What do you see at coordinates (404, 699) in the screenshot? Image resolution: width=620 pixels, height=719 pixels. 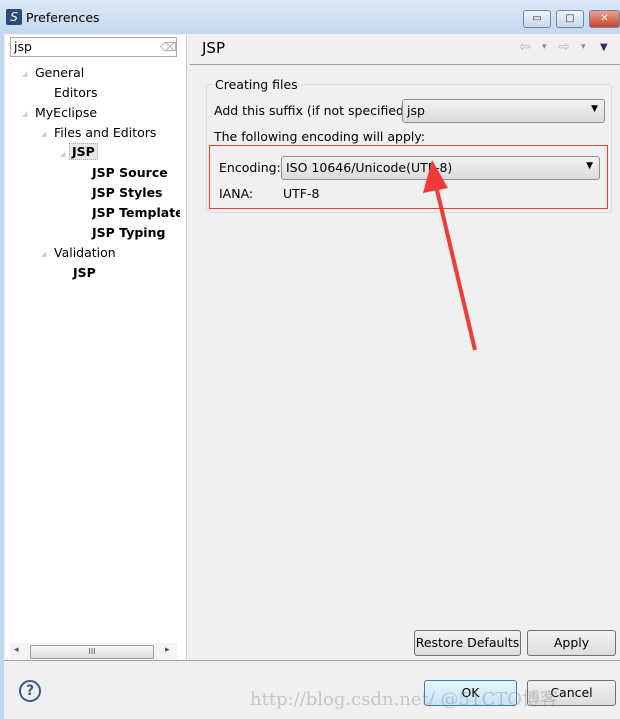 I see `watermark: http://blog.csdn.net/ @51CTO博客` at bounding box center [404, 699].